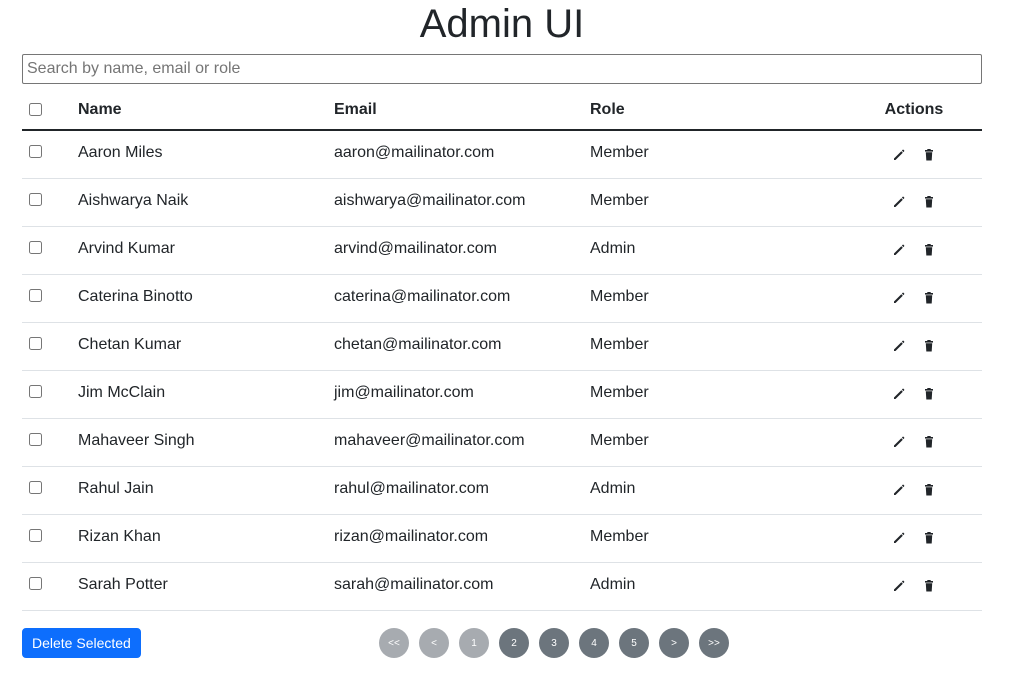 The height and width of the screenshot is (682, 1016). I want to click on table-row: Arvind Kumar arvind@mailinator.com Admin, so click(502, 250).